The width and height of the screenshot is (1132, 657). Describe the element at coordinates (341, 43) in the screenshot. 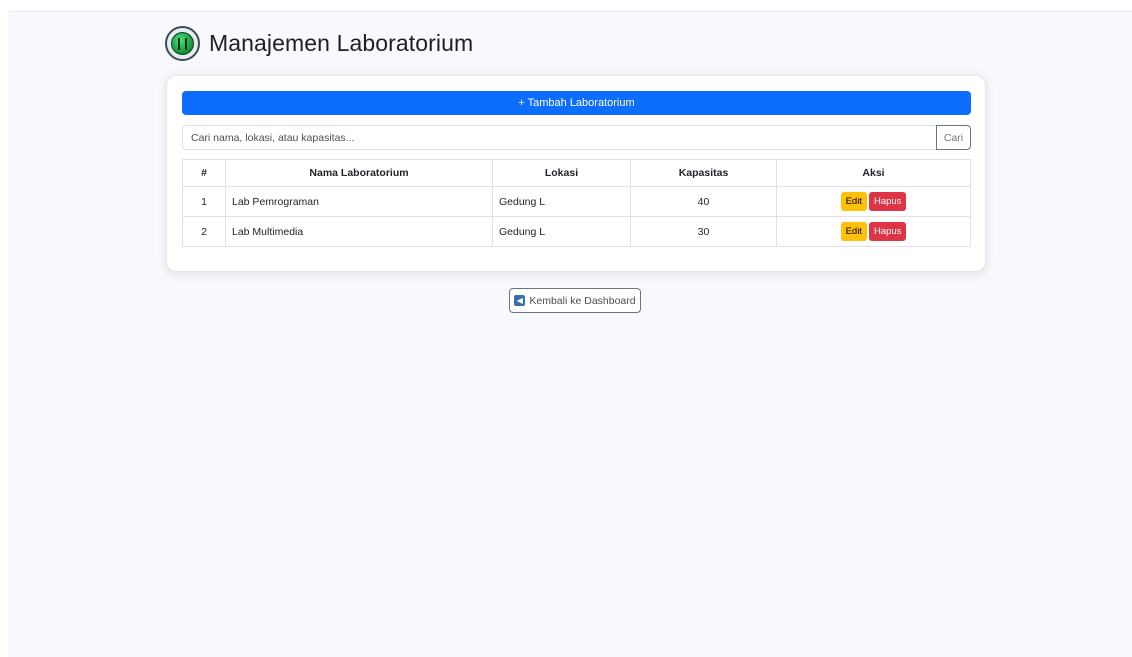

I see `page-title: Manajemen Laboratorium` at that location.